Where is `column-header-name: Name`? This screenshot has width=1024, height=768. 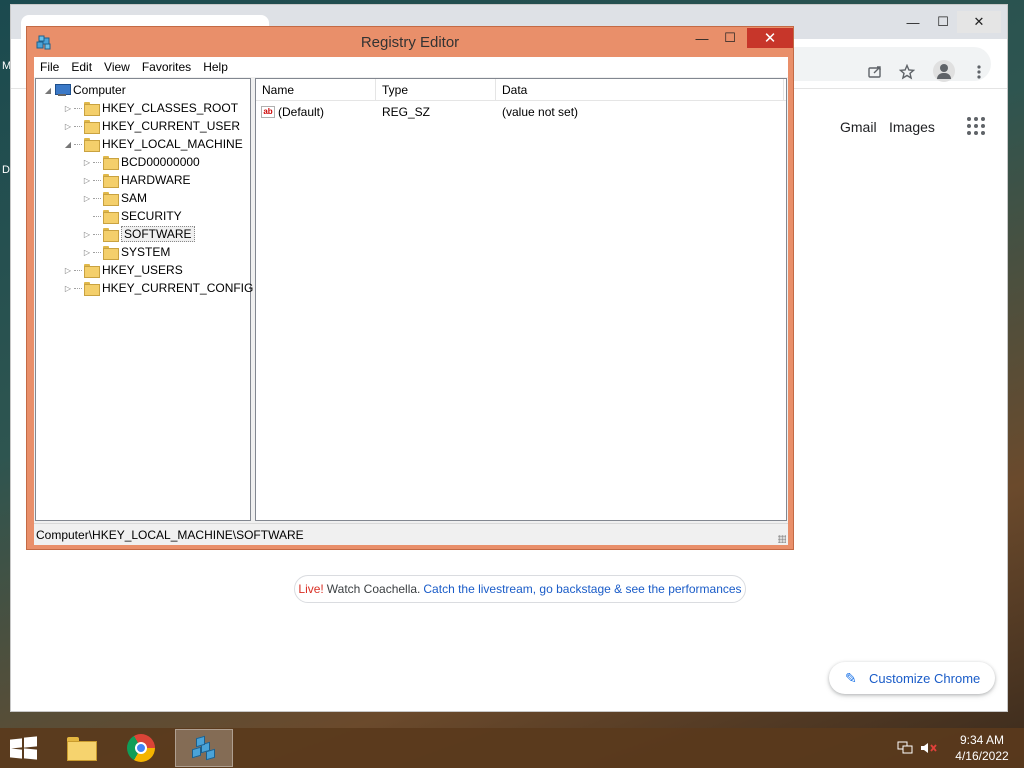 column-header-name: Name is located at coordinates (316, 90).